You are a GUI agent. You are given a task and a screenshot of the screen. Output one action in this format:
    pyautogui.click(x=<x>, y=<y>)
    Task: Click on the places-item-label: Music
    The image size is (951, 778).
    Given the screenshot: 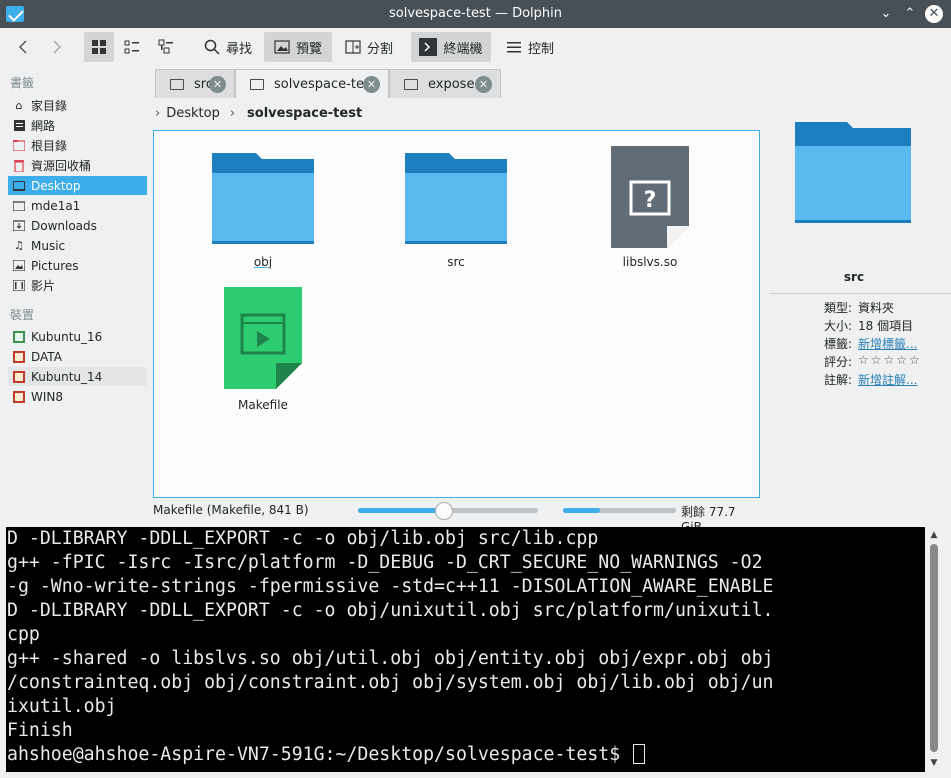 What is the action you would take?
    pyautogui.click(x=48, y=245)
    